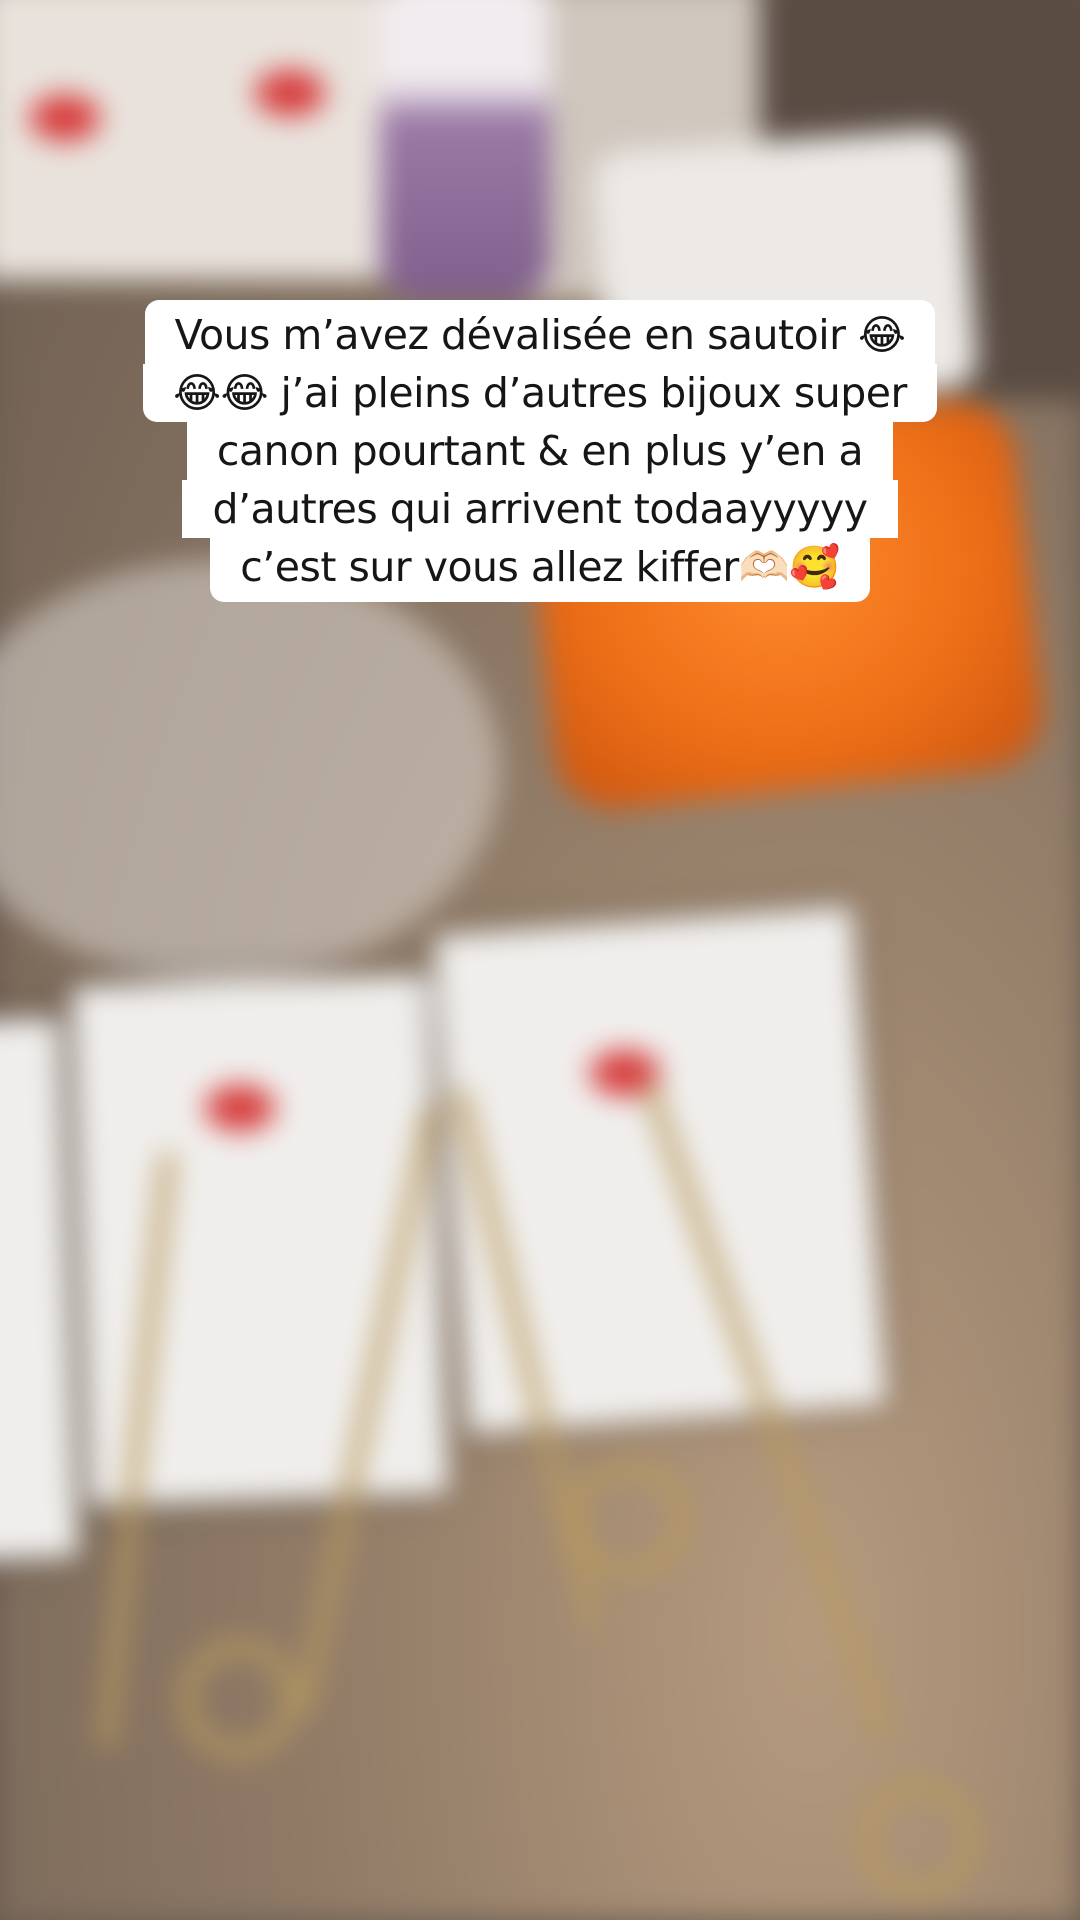  I want to click on caption-line: d’autres qui arrivent todaayyyyy, so click(540, 509).